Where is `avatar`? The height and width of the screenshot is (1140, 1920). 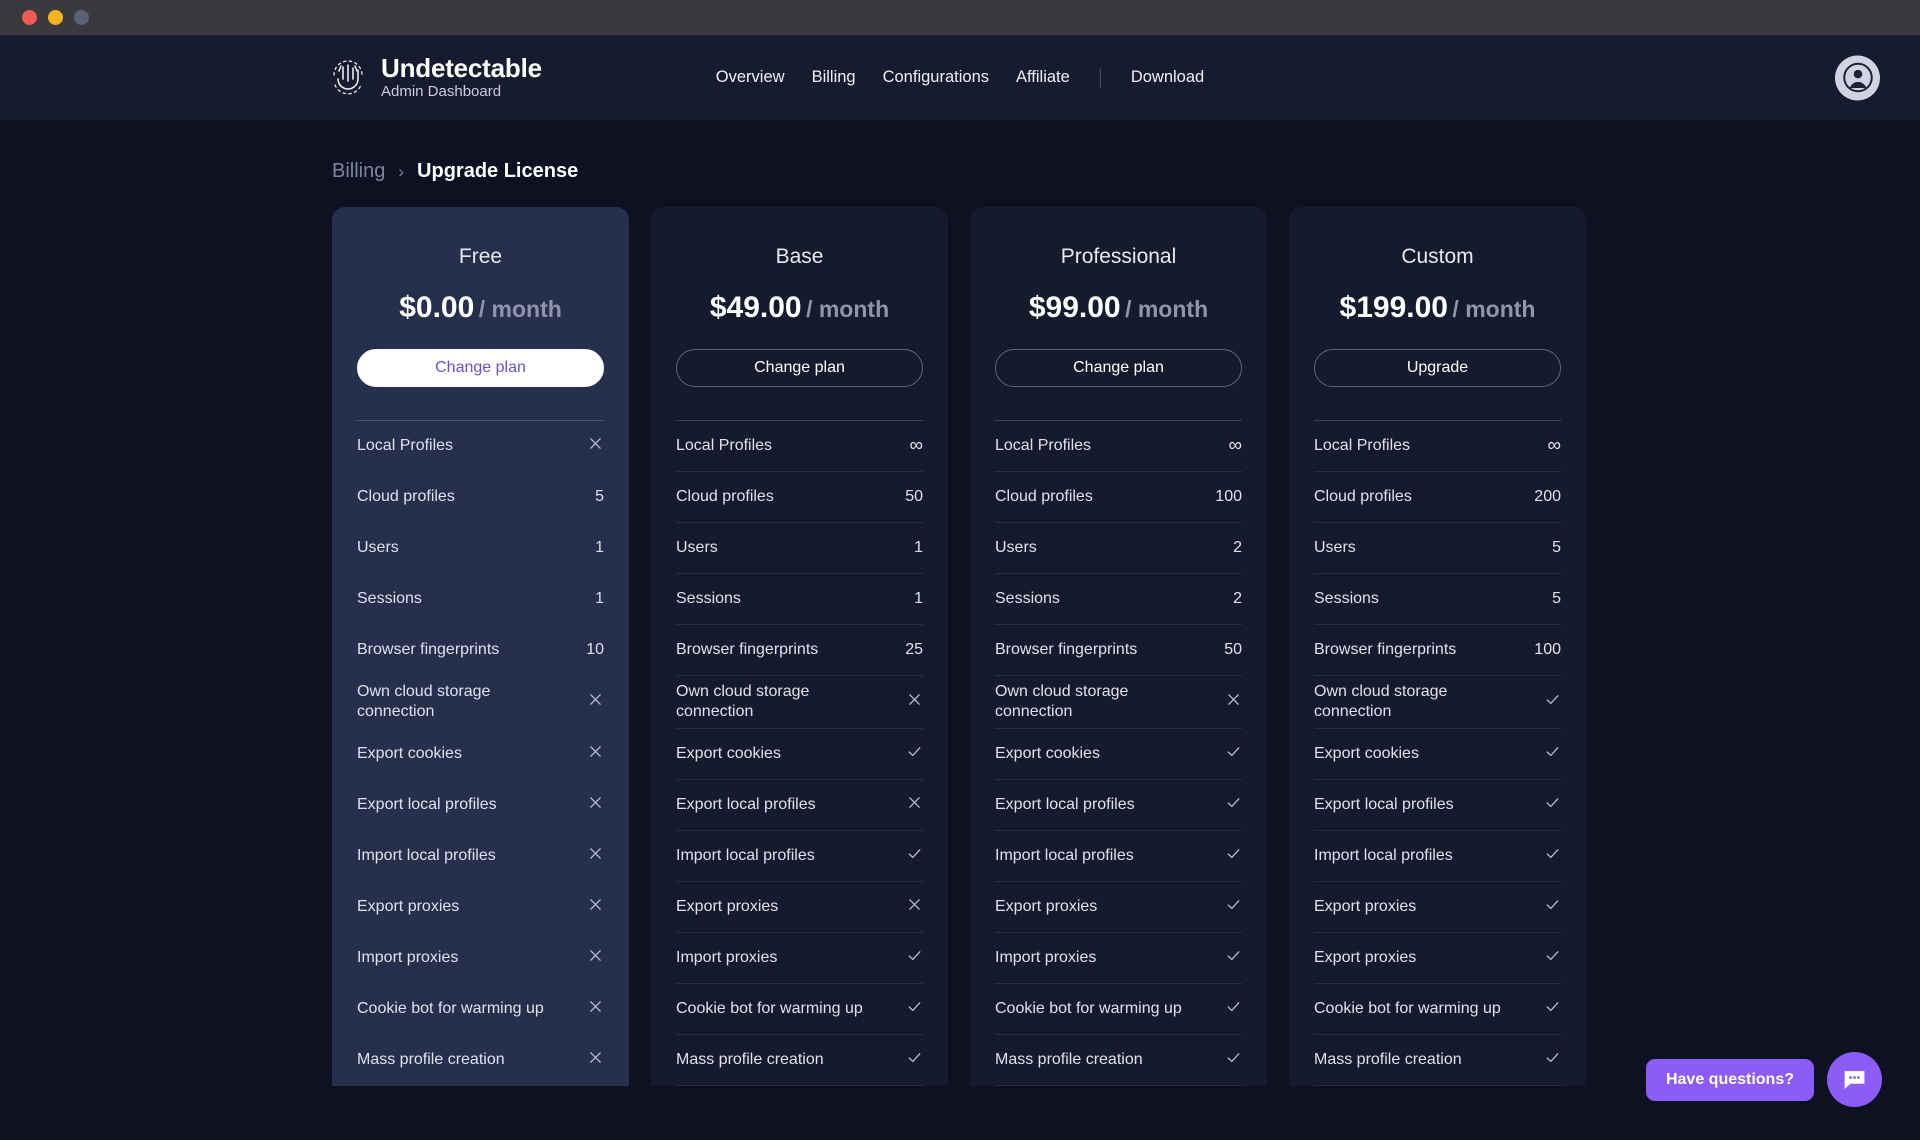
avatar is located at coordinates (1857, 77).